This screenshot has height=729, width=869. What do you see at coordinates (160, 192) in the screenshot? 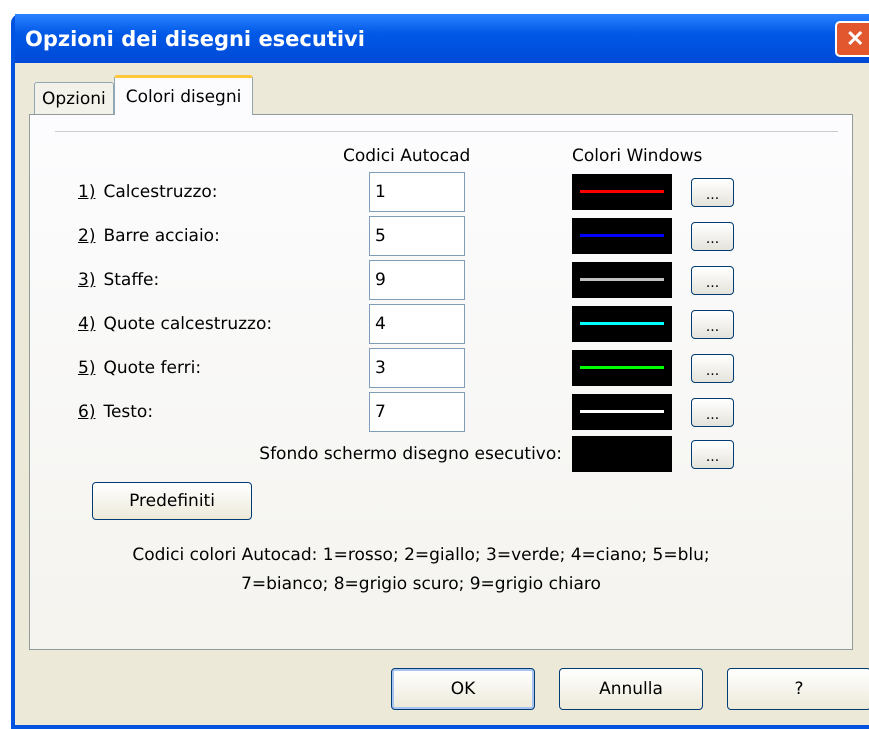
I see `item-label: Calcestruzzo:` at bounding box center [160, 192].